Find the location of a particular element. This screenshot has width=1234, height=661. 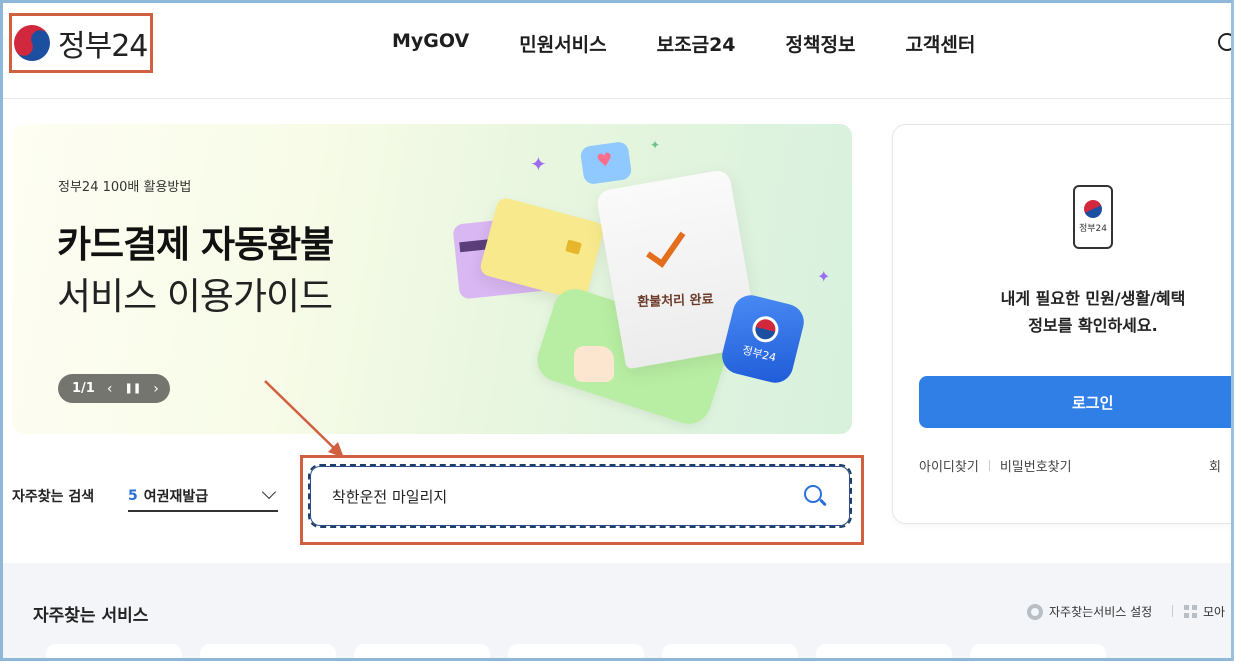

banner-title: 카드결제 자동환불 is located at coordinates (195, 244).